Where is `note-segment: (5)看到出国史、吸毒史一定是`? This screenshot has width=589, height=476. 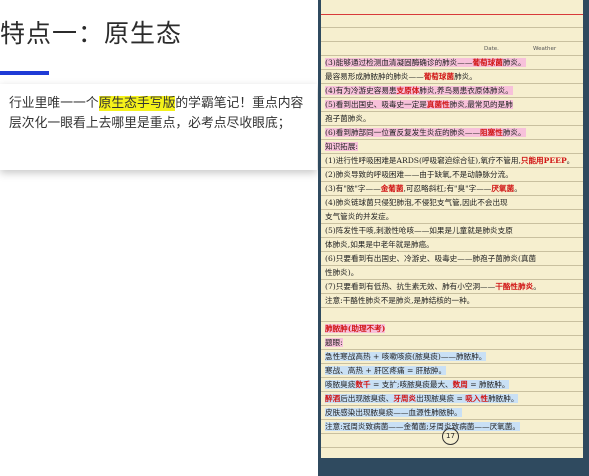 note-segment: (5)看到出国史、吸毒史一定是 is located at coordinates (376, 104).